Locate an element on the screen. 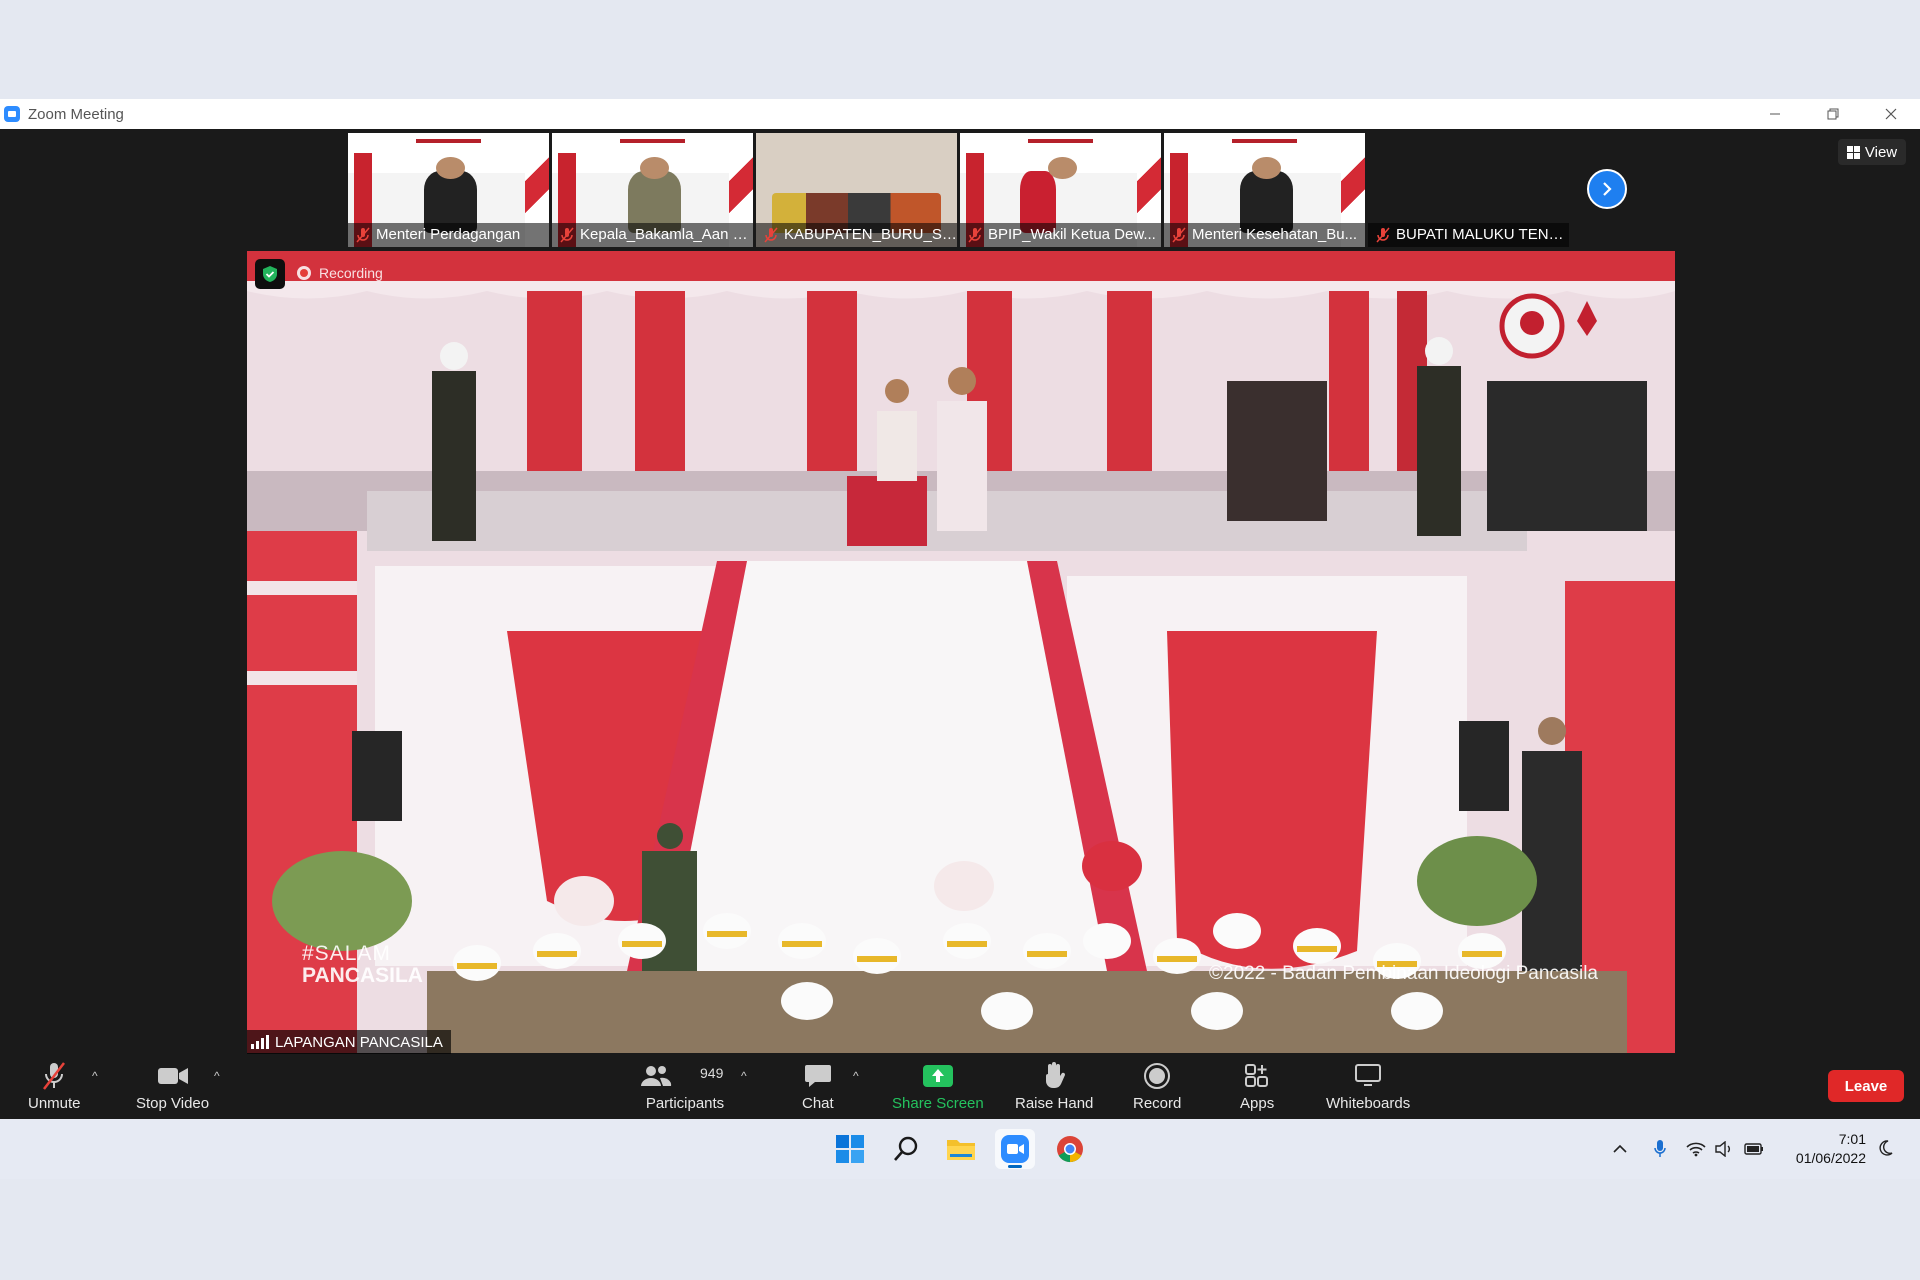 The image size is (1920, 1280). window-title: Zoom Meeting is located at coordinates (76, 114).